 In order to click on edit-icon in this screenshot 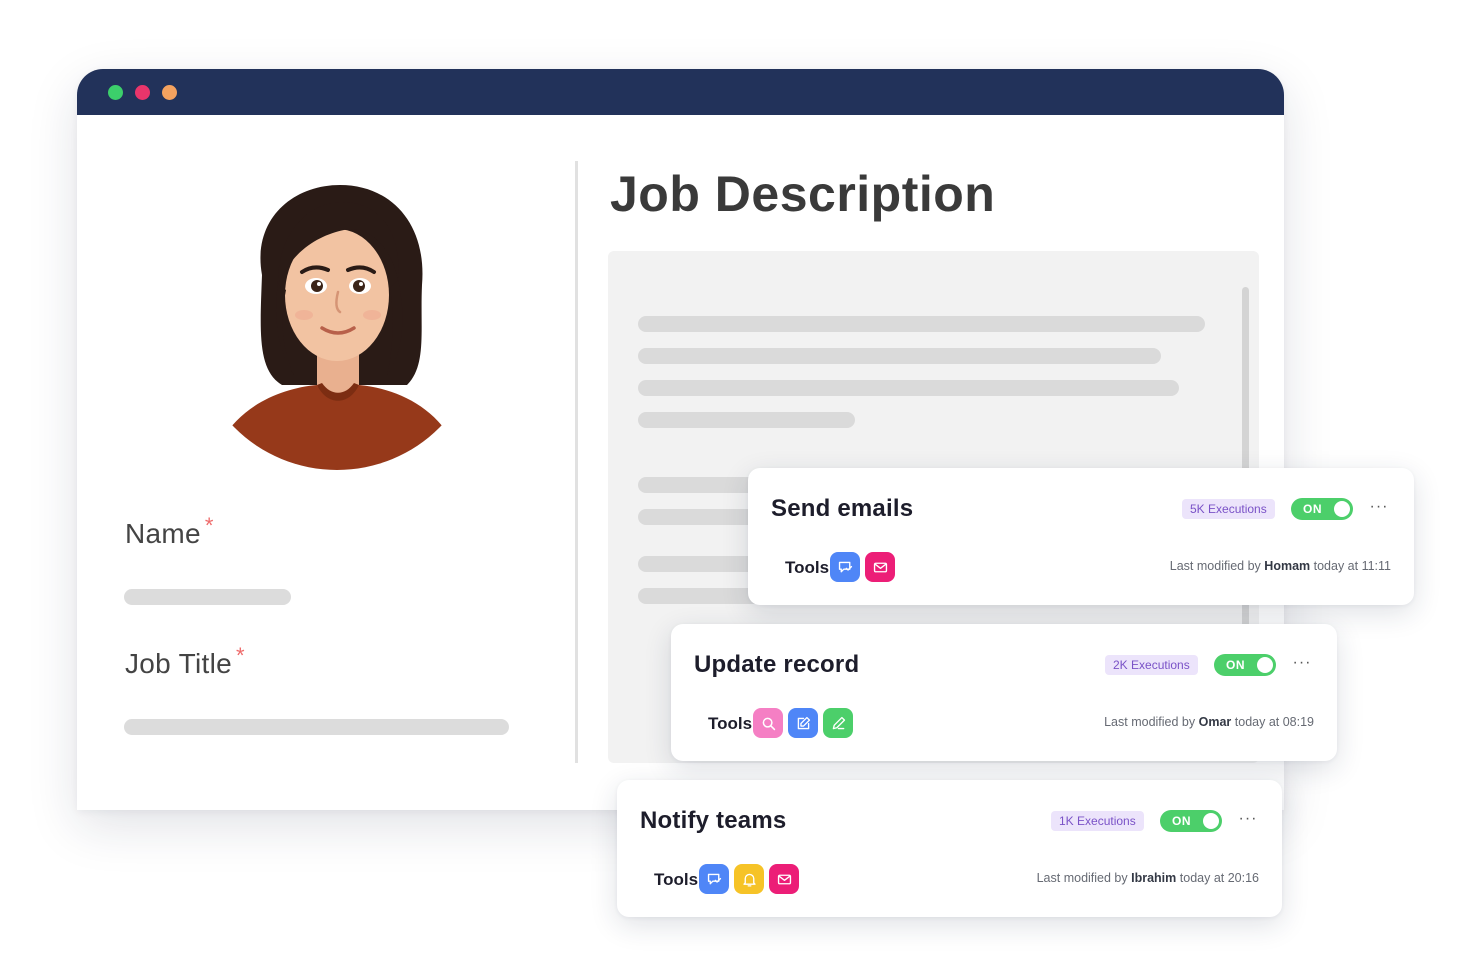, I will do `click(803, 723)`.